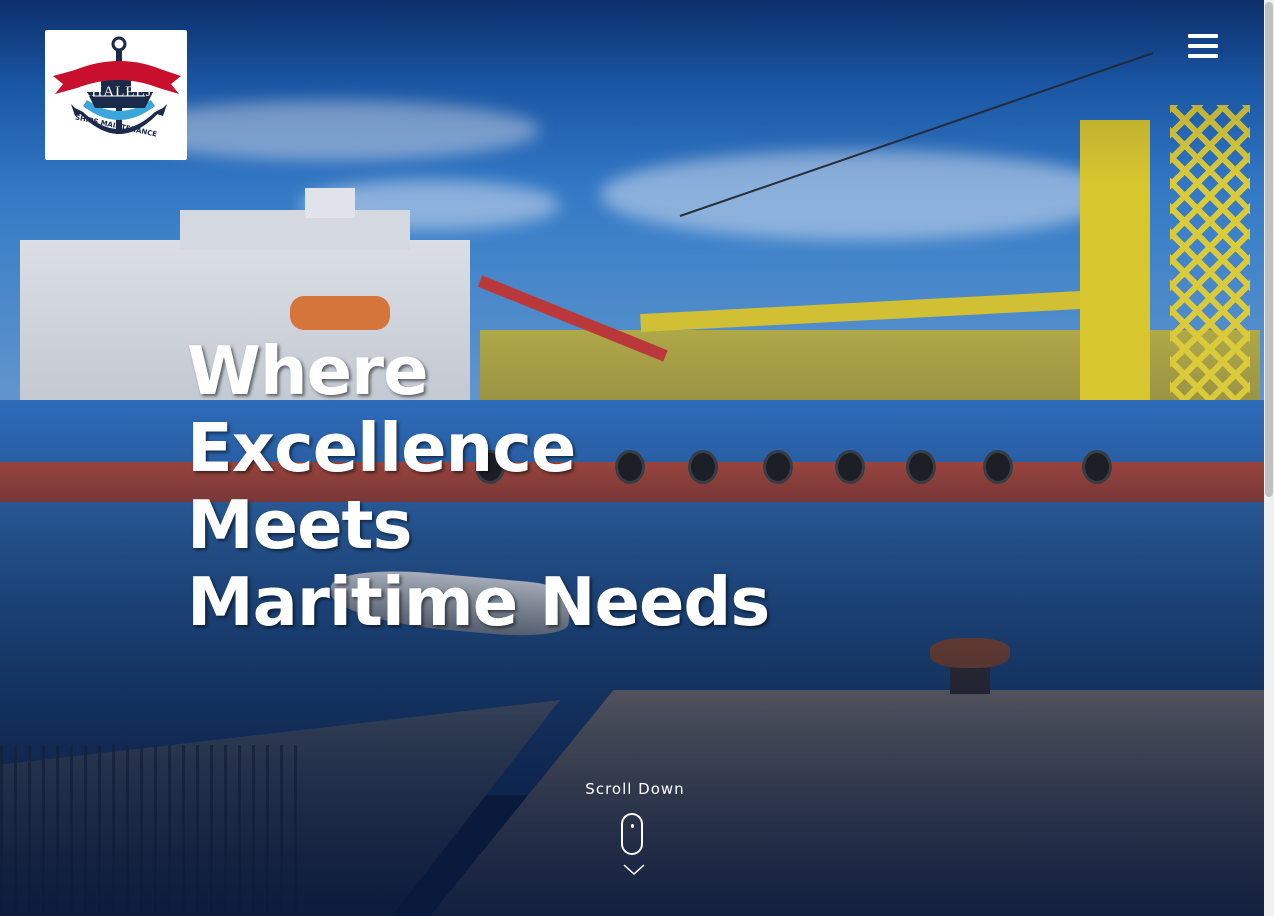  Describe the element at coordinates (635, 789) in the screenshot. I see `scroll-down-label: Scroll Down` at that location.